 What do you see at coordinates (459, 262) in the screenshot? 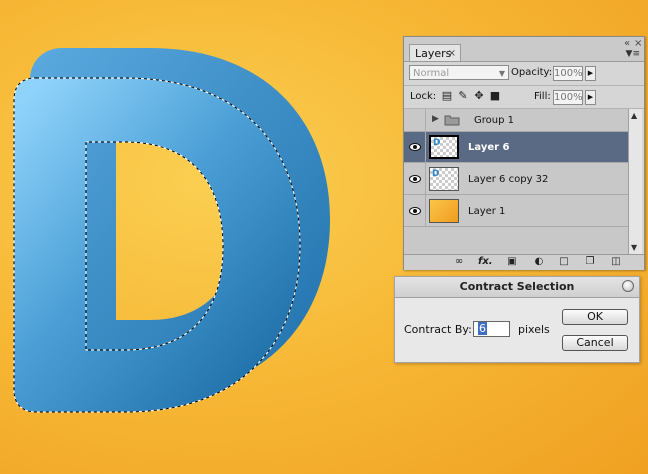
I see `link-icon: ∞` at bounding box center [459, 262].